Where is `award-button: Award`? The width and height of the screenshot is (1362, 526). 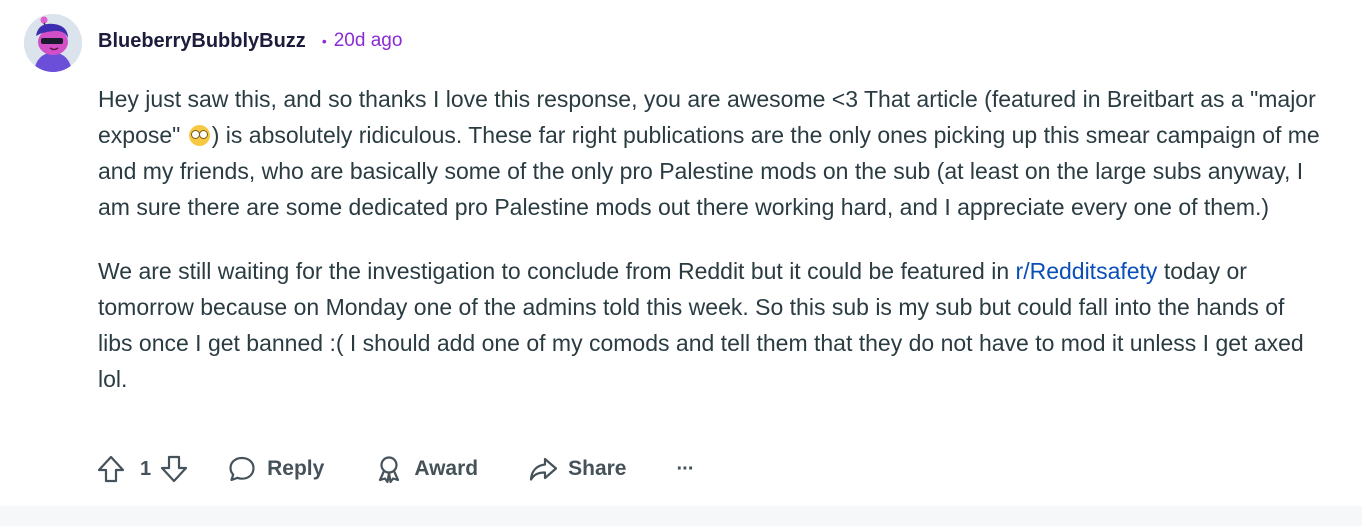
award-button: Award is located at coordinates (426, 469).